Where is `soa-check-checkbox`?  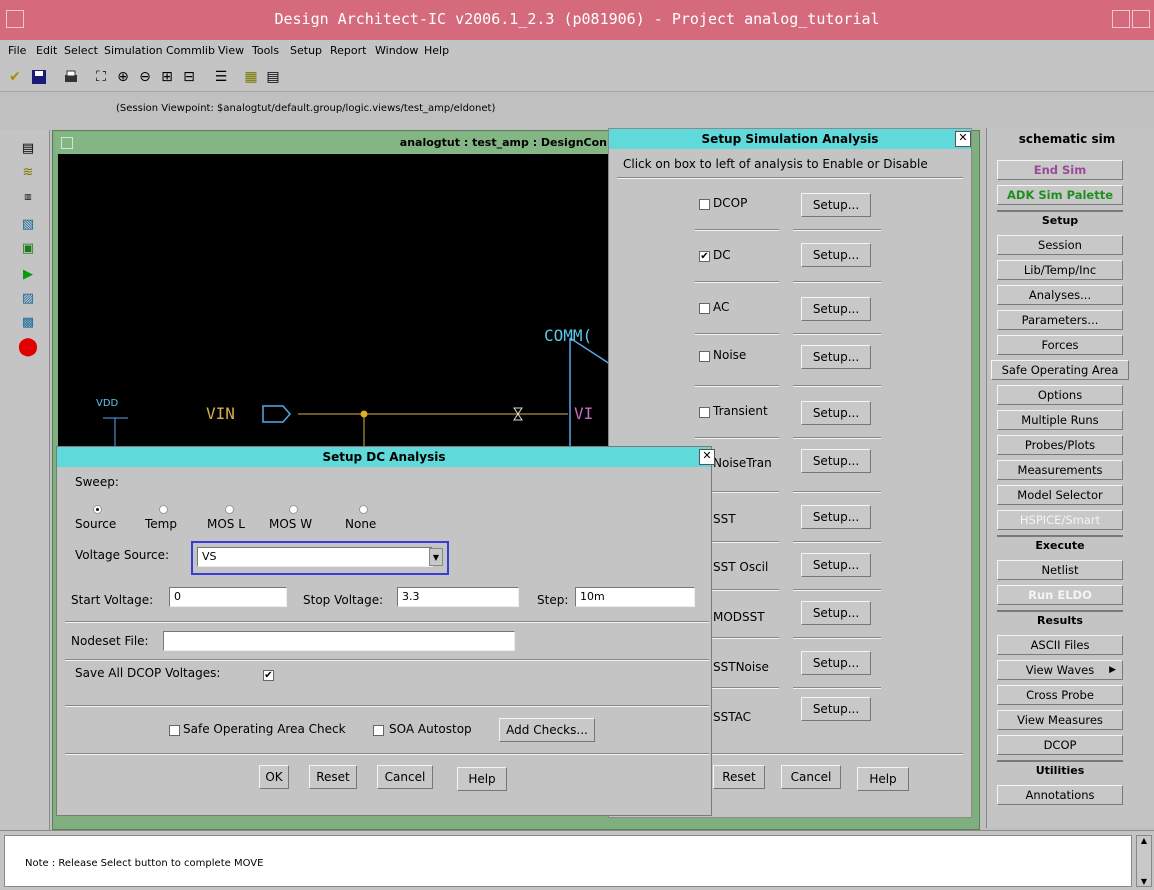 soa-check-checkbox is located at coordinates (174, 730).